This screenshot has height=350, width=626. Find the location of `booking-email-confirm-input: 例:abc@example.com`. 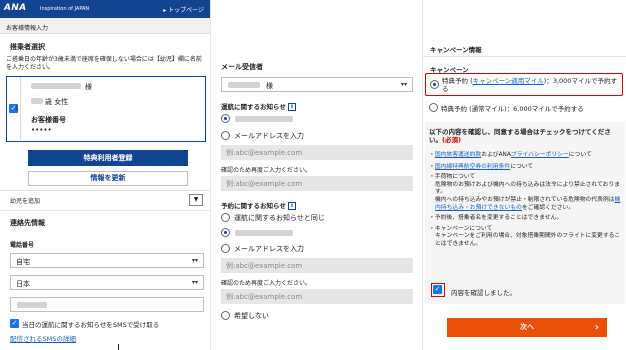

booking-email-confirm-input: 例:abc@example.com is located at coordinates (317, 296).